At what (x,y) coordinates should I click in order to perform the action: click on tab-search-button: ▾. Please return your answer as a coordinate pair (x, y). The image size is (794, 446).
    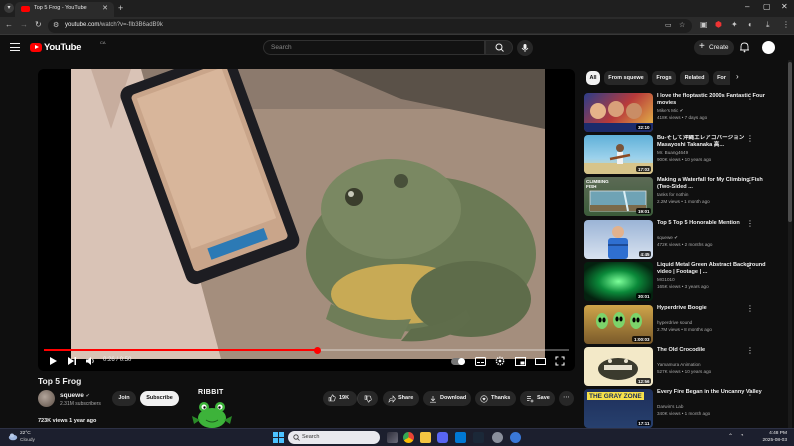
    Looking at the image, I should click on (9, 8).